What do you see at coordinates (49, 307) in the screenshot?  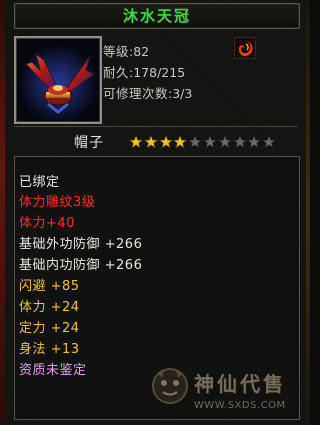 I see `attr-line: 体力 +24` at bounding box center [49, 307].